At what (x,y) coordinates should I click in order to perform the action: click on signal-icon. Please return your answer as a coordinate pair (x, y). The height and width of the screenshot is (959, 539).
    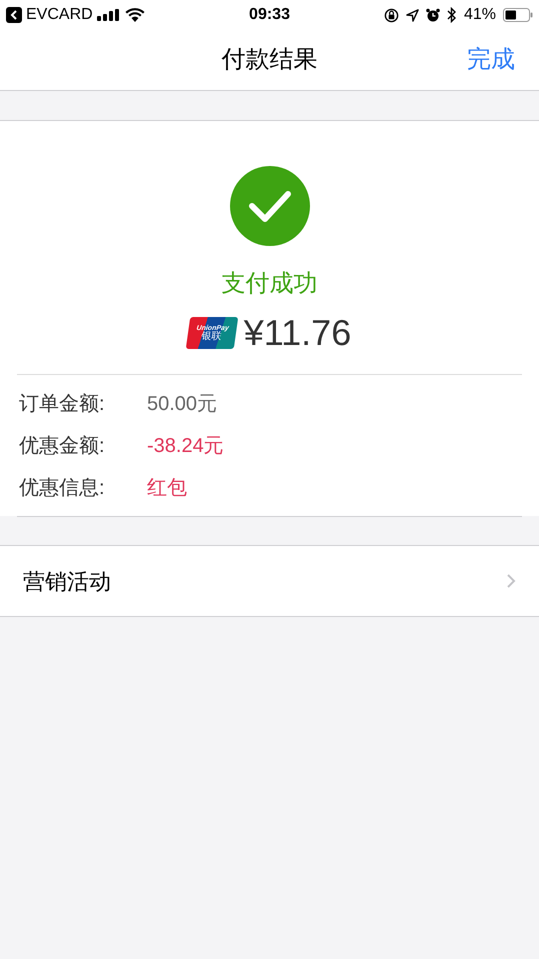
    Looking at the image, I should click on (108, 15).